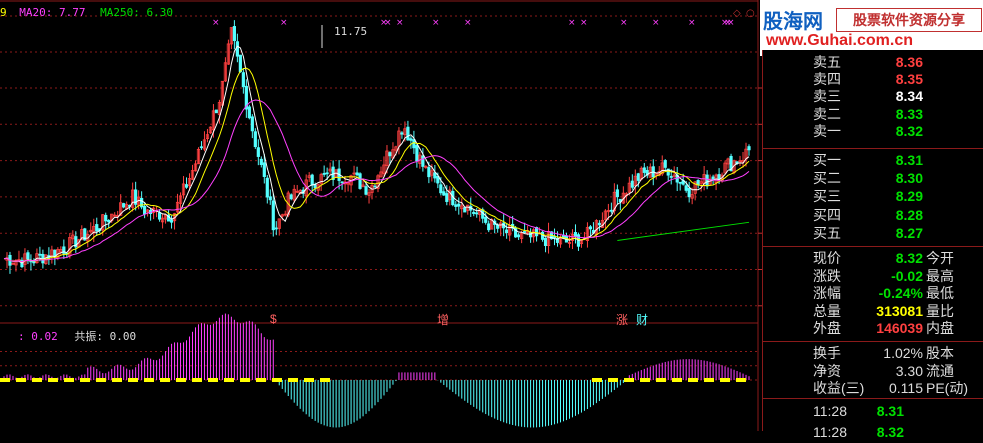 The width and height of the screenshot is (983, 443). I want to click on ask-price: 8.32, so click(909, 130).